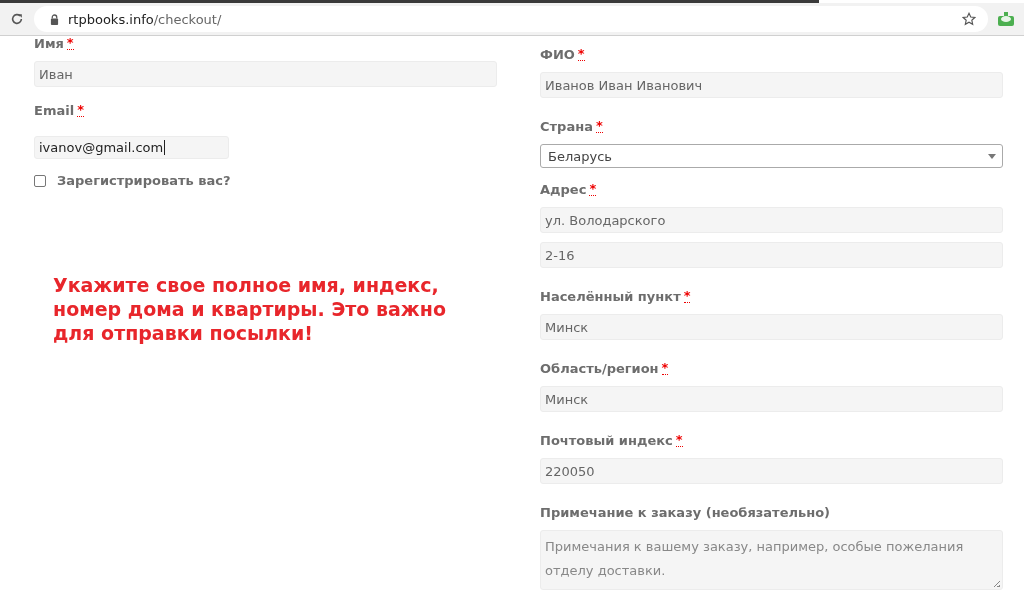 The image size is (1024, 598). What do you see at coordinates (771, 220) in the screenshot?
I see `text-field: ул. Володарского` at bounding box center [771, 220].